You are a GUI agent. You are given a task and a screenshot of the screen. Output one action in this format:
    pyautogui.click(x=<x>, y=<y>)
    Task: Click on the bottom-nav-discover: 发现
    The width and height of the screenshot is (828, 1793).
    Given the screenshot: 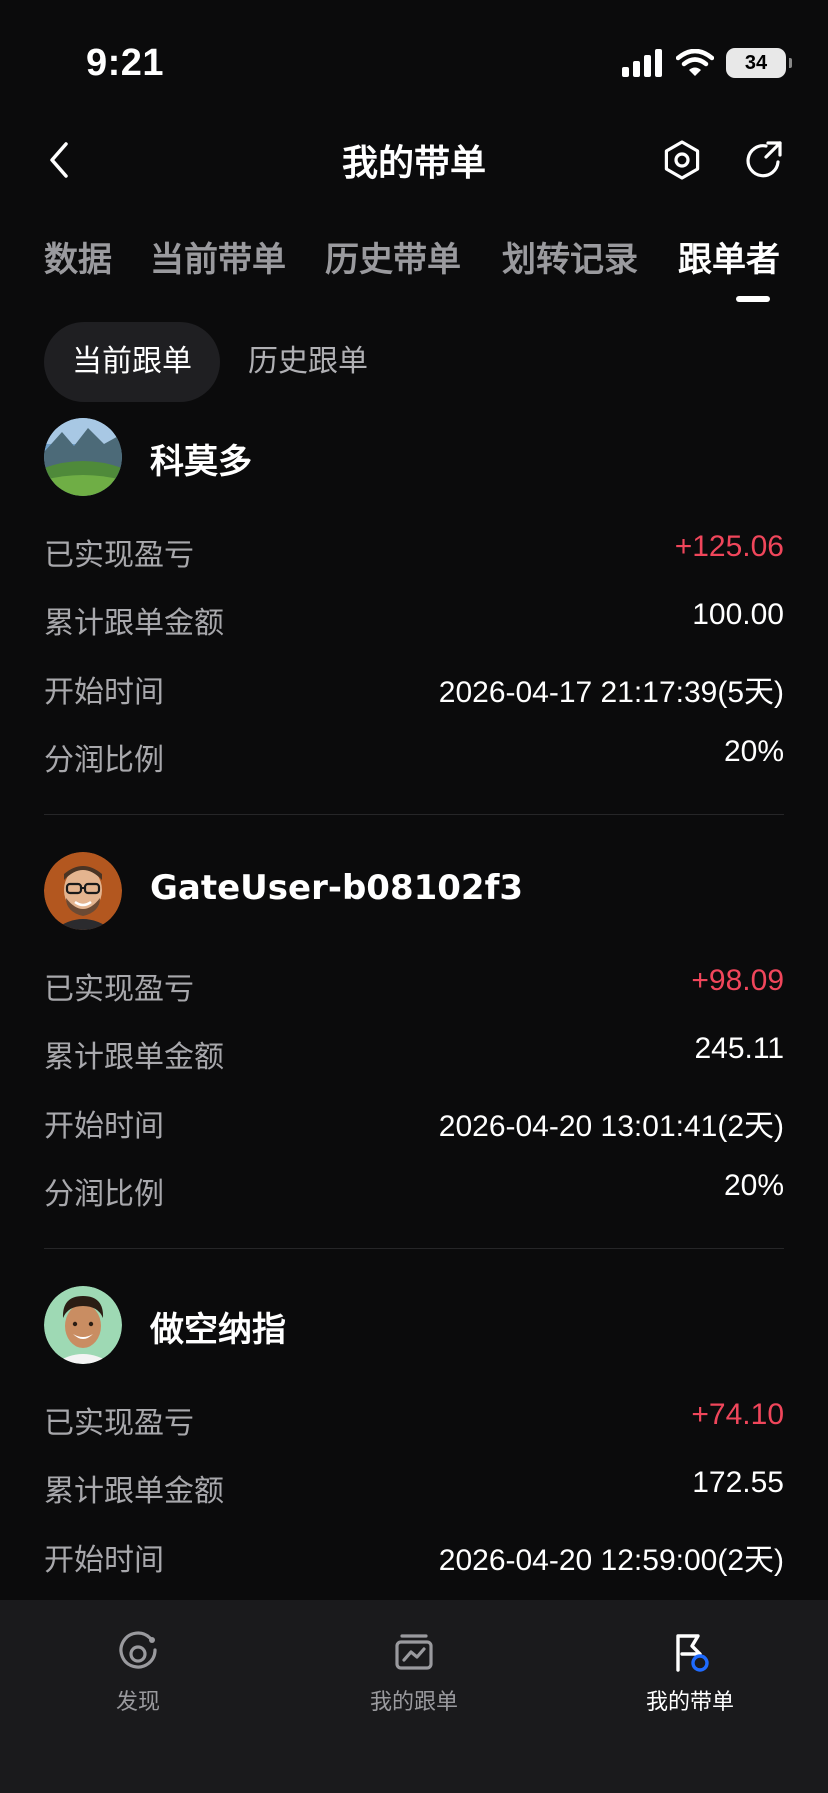 What is the action you would take?
    pyautogui.click(x=138, y=1673)
    